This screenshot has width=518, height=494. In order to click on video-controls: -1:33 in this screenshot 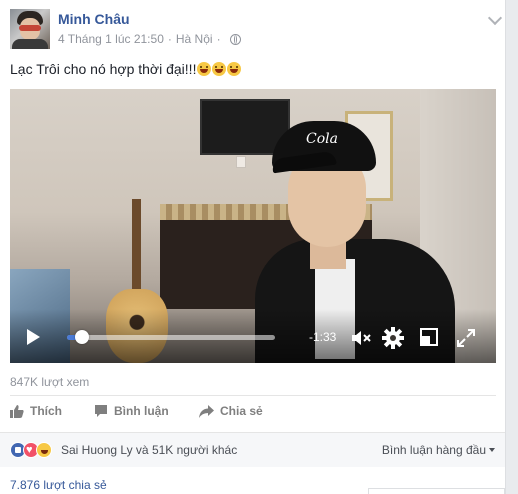, I will do `click(253, 338)`.